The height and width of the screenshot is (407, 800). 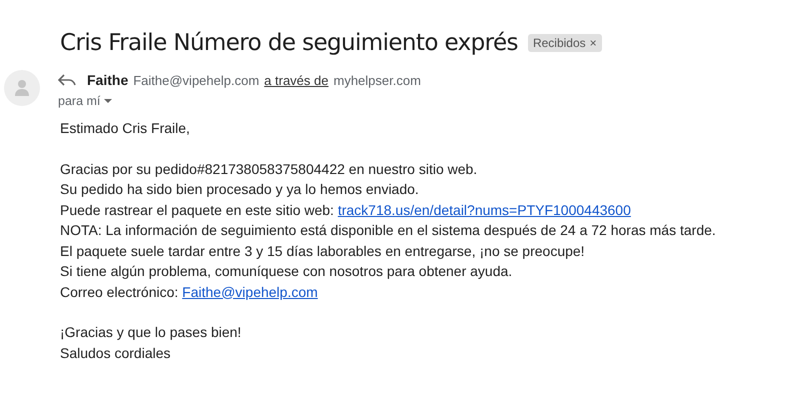 I want to click on body-text: Si tiene algún problema, comuníquese con nosotros para obtener ayuda., so click(x=286, y=271).